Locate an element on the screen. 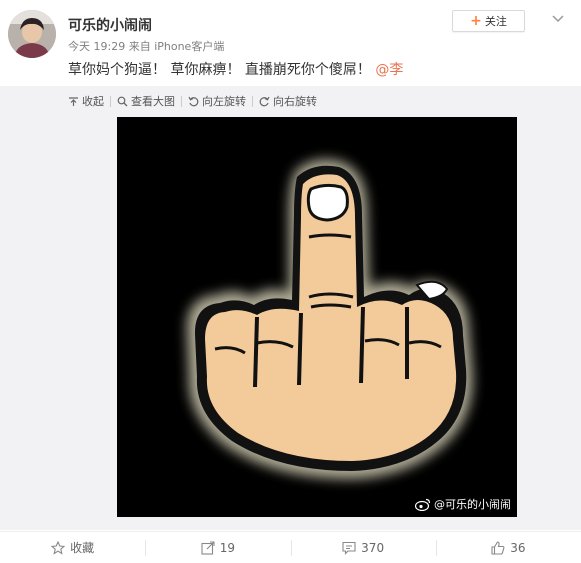 The width and height of the screenshot is (581, 563). post-source: 来自 iPhone客户端 is located at coordinates (176, 46).